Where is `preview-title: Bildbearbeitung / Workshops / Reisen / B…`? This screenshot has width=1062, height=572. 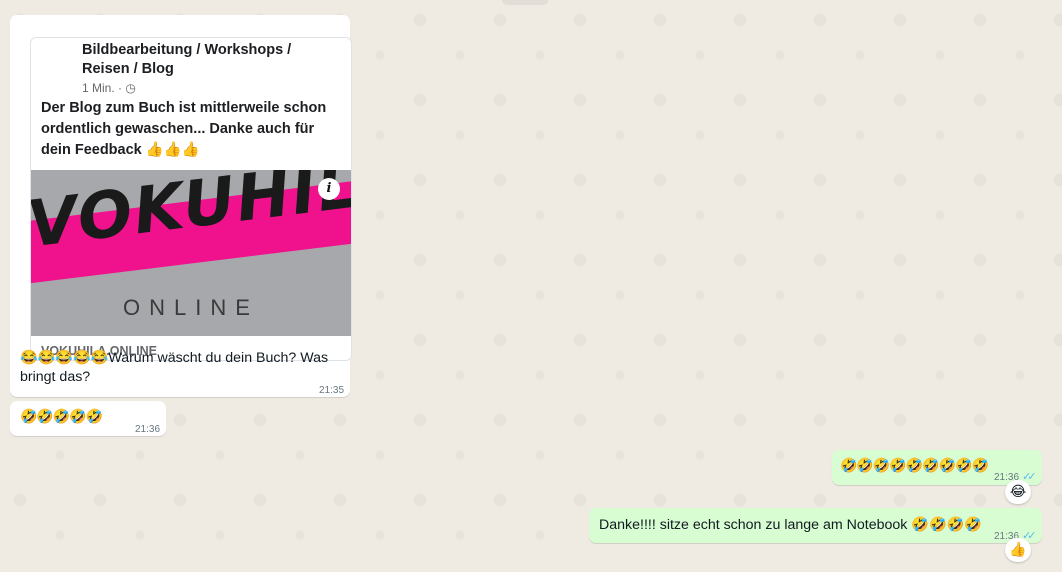 preview-title: Bildbearbeitung / Workshops / Reisen / B… is located at coordinates (187, 59).